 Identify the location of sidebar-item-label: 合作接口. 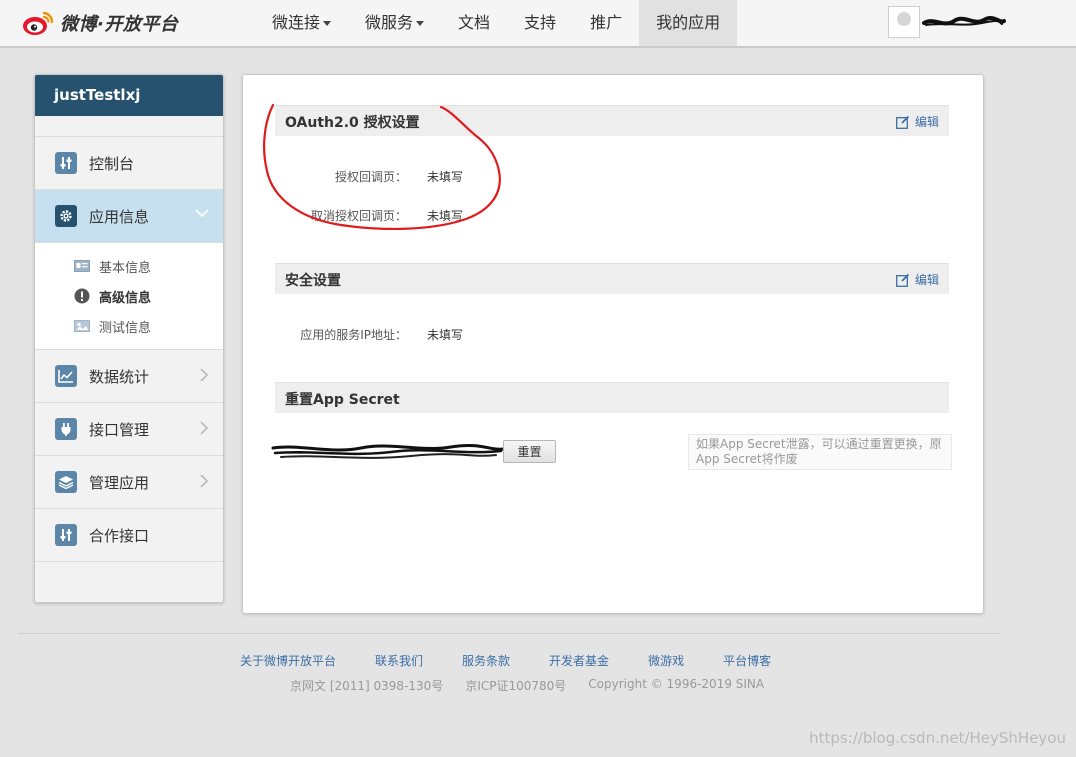
(119, 535).